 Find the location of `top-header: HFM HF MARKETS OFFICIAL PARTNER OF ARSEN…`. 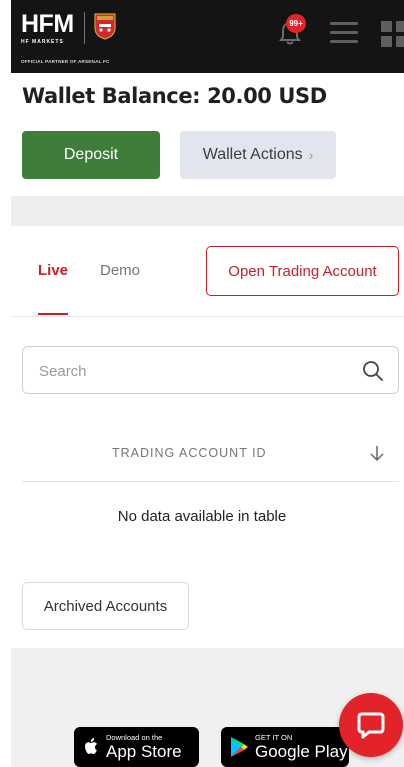

top-header: HFM HF MARKETS OFFICIAL PARTNER OF ARSEN… is located at coordinates (207, 36).